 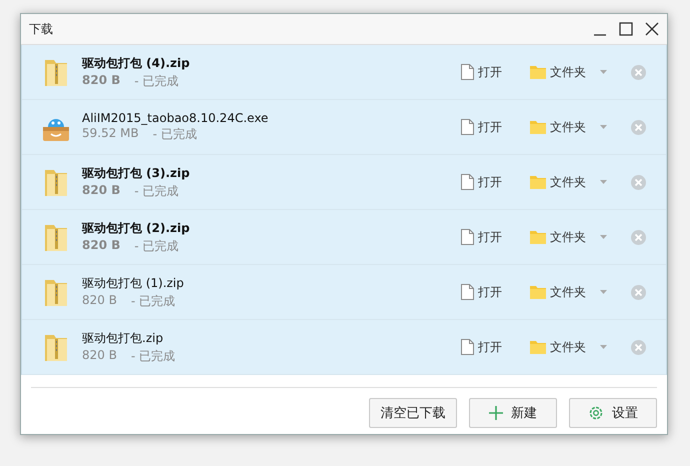 What do you see at coordinates (136, 228) in the screenshot?
I see `file-name: 驱动包打包 (2).zip` at bounding box center [136, 228].